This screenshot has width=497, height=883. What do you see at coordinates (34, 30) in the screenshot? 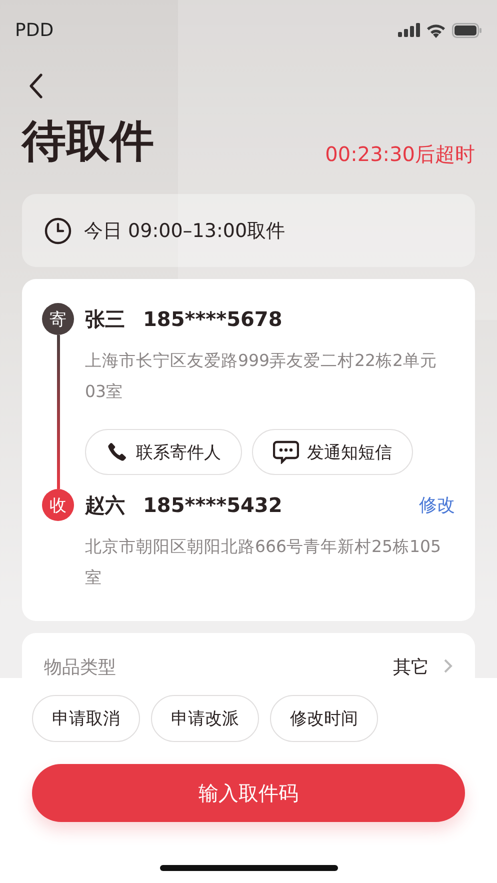
I see `carrier-name: PDD` at bounding box center [34, 30].